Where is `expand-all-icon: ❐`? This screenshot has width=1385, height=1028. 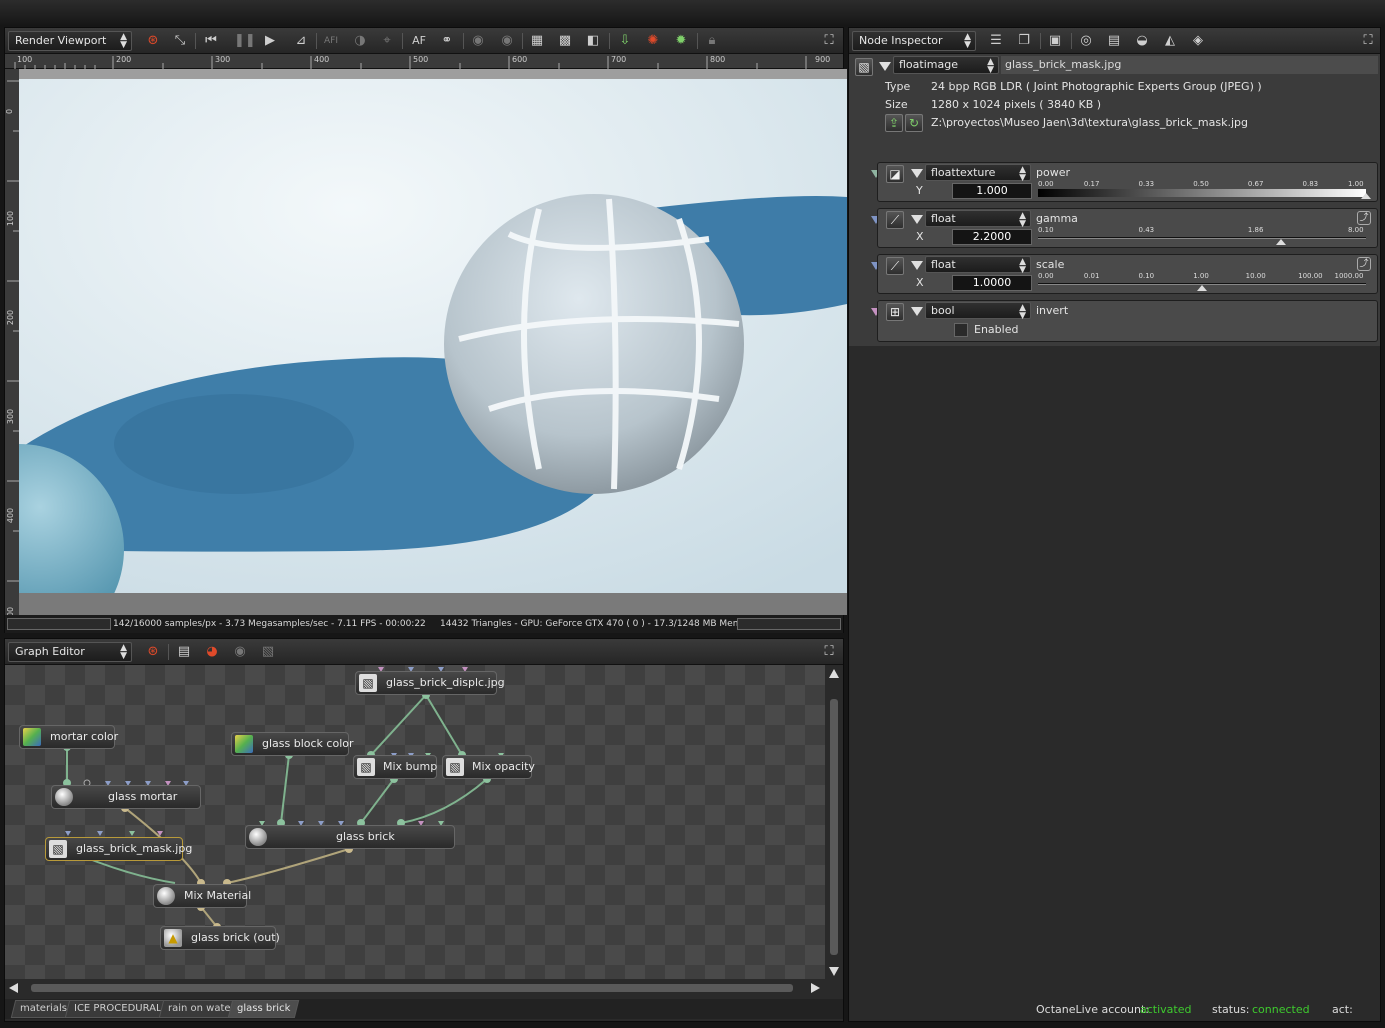
expand-all-icon: ❐ is located at coordinates (1024, 41).